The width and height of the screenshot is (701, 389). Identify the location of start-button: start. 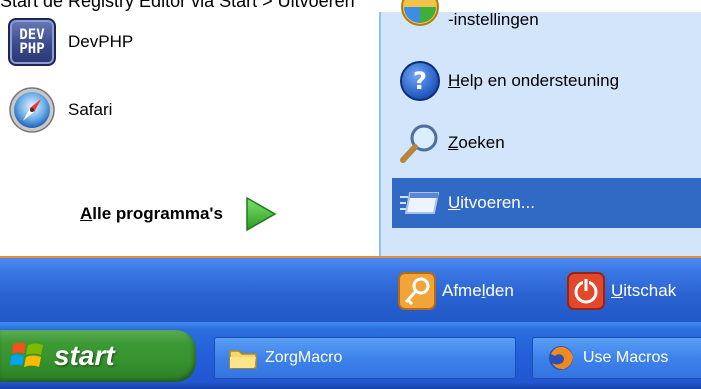
(98, 356).